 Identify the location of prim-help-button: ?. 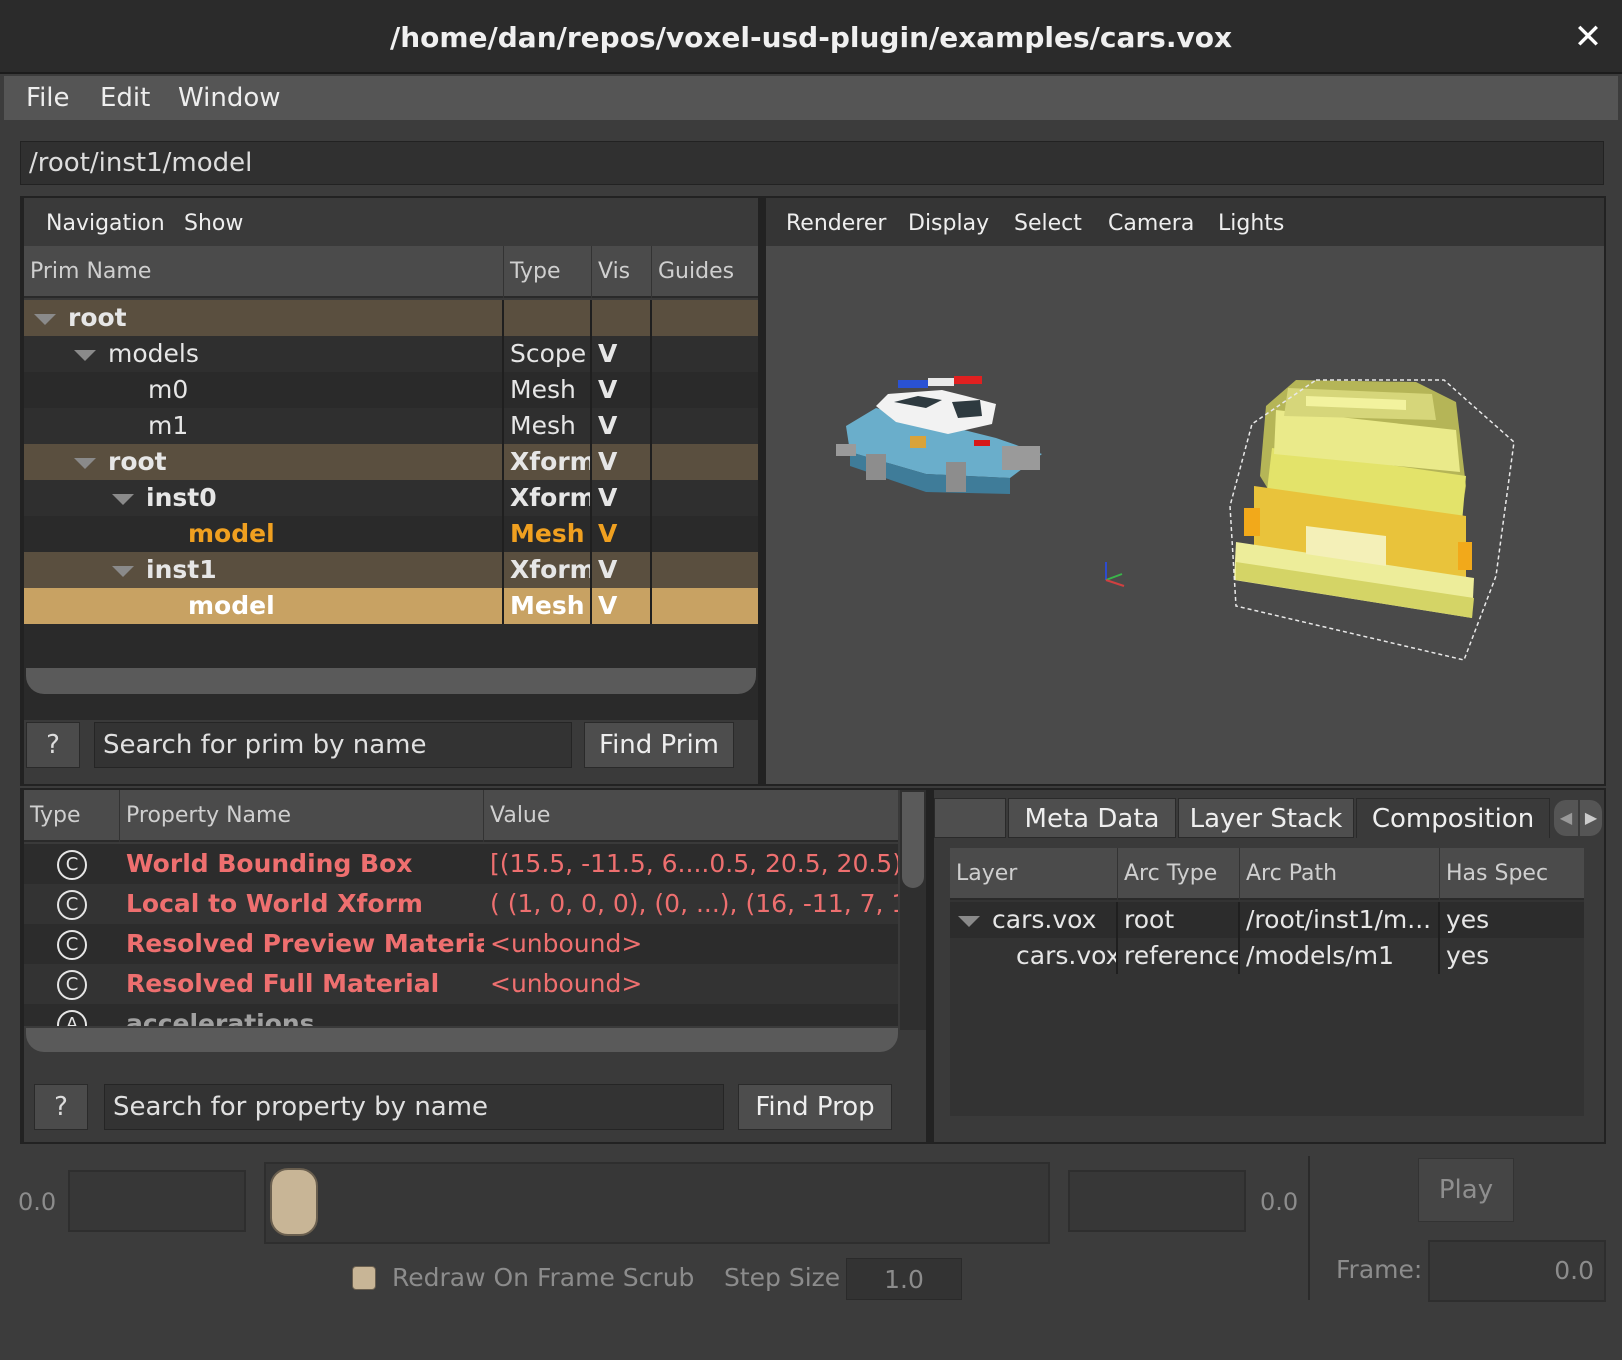
(53, 745).